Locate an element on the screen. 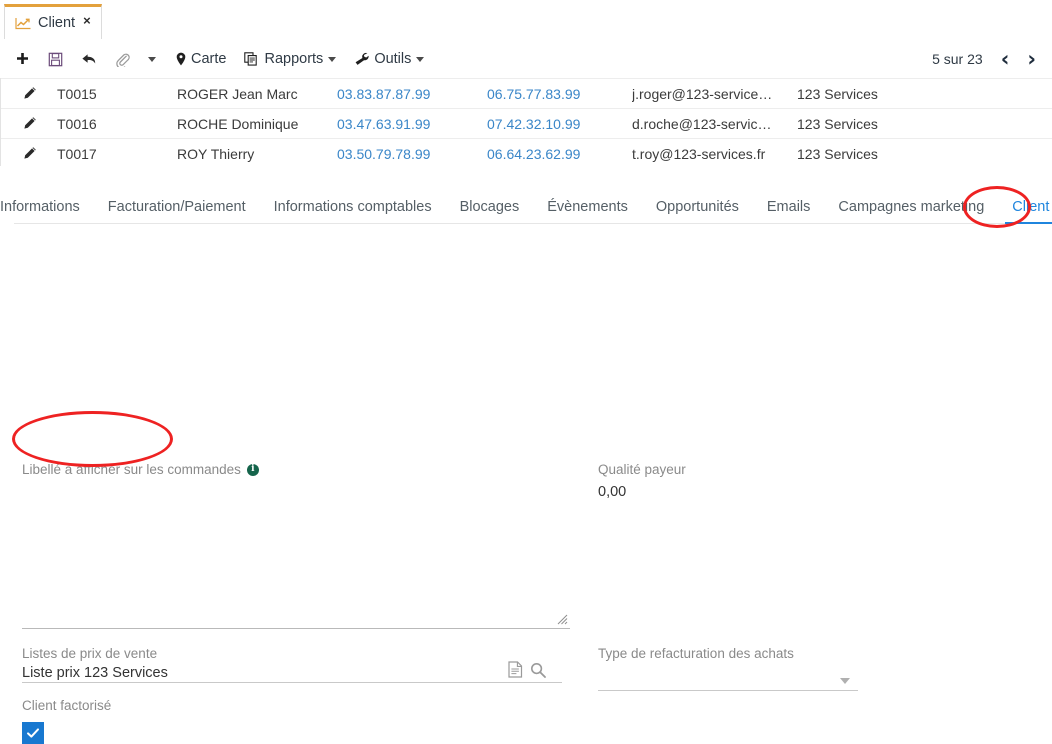 The height and width of the screenshot is (744, 1052). paperclip-icon is located at coordinates (123, 60).